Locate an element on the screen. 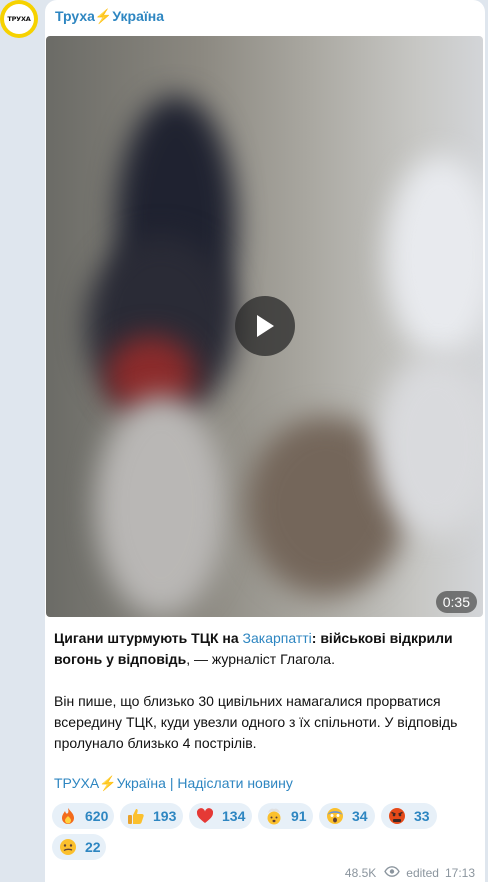 Image resolution: width=488 pixels, height=882 pixels. reaction-angry-face: 33 is located at coordinates (409, 816).